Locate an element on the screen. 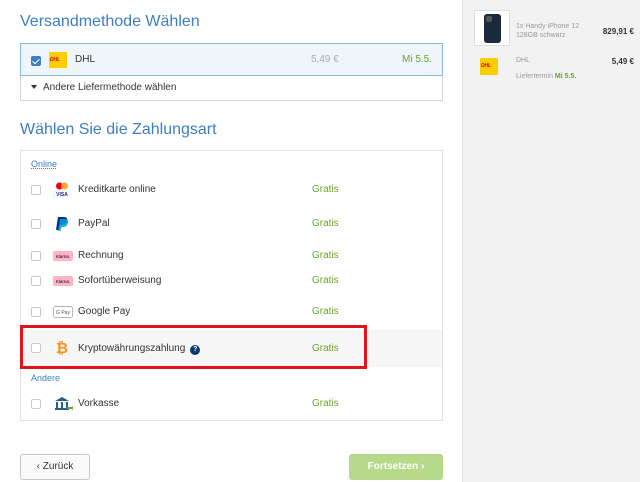 The height and width of the screenshot is (482, 640). payment-option-paypal: PayPal Gratis is located at coordinates (231, 224).